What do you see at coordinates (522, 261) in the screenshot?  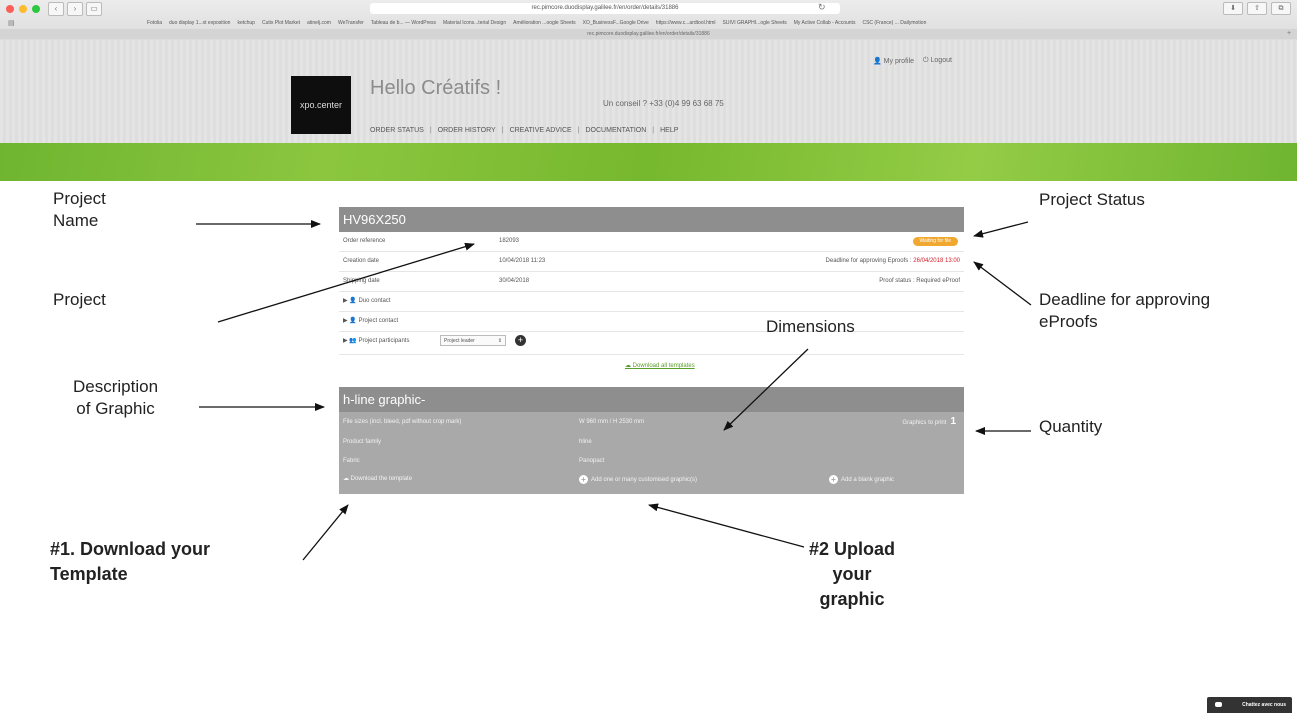 I see `creation-date: 10/04/2018 11:23` at bounding box center [522, 261].